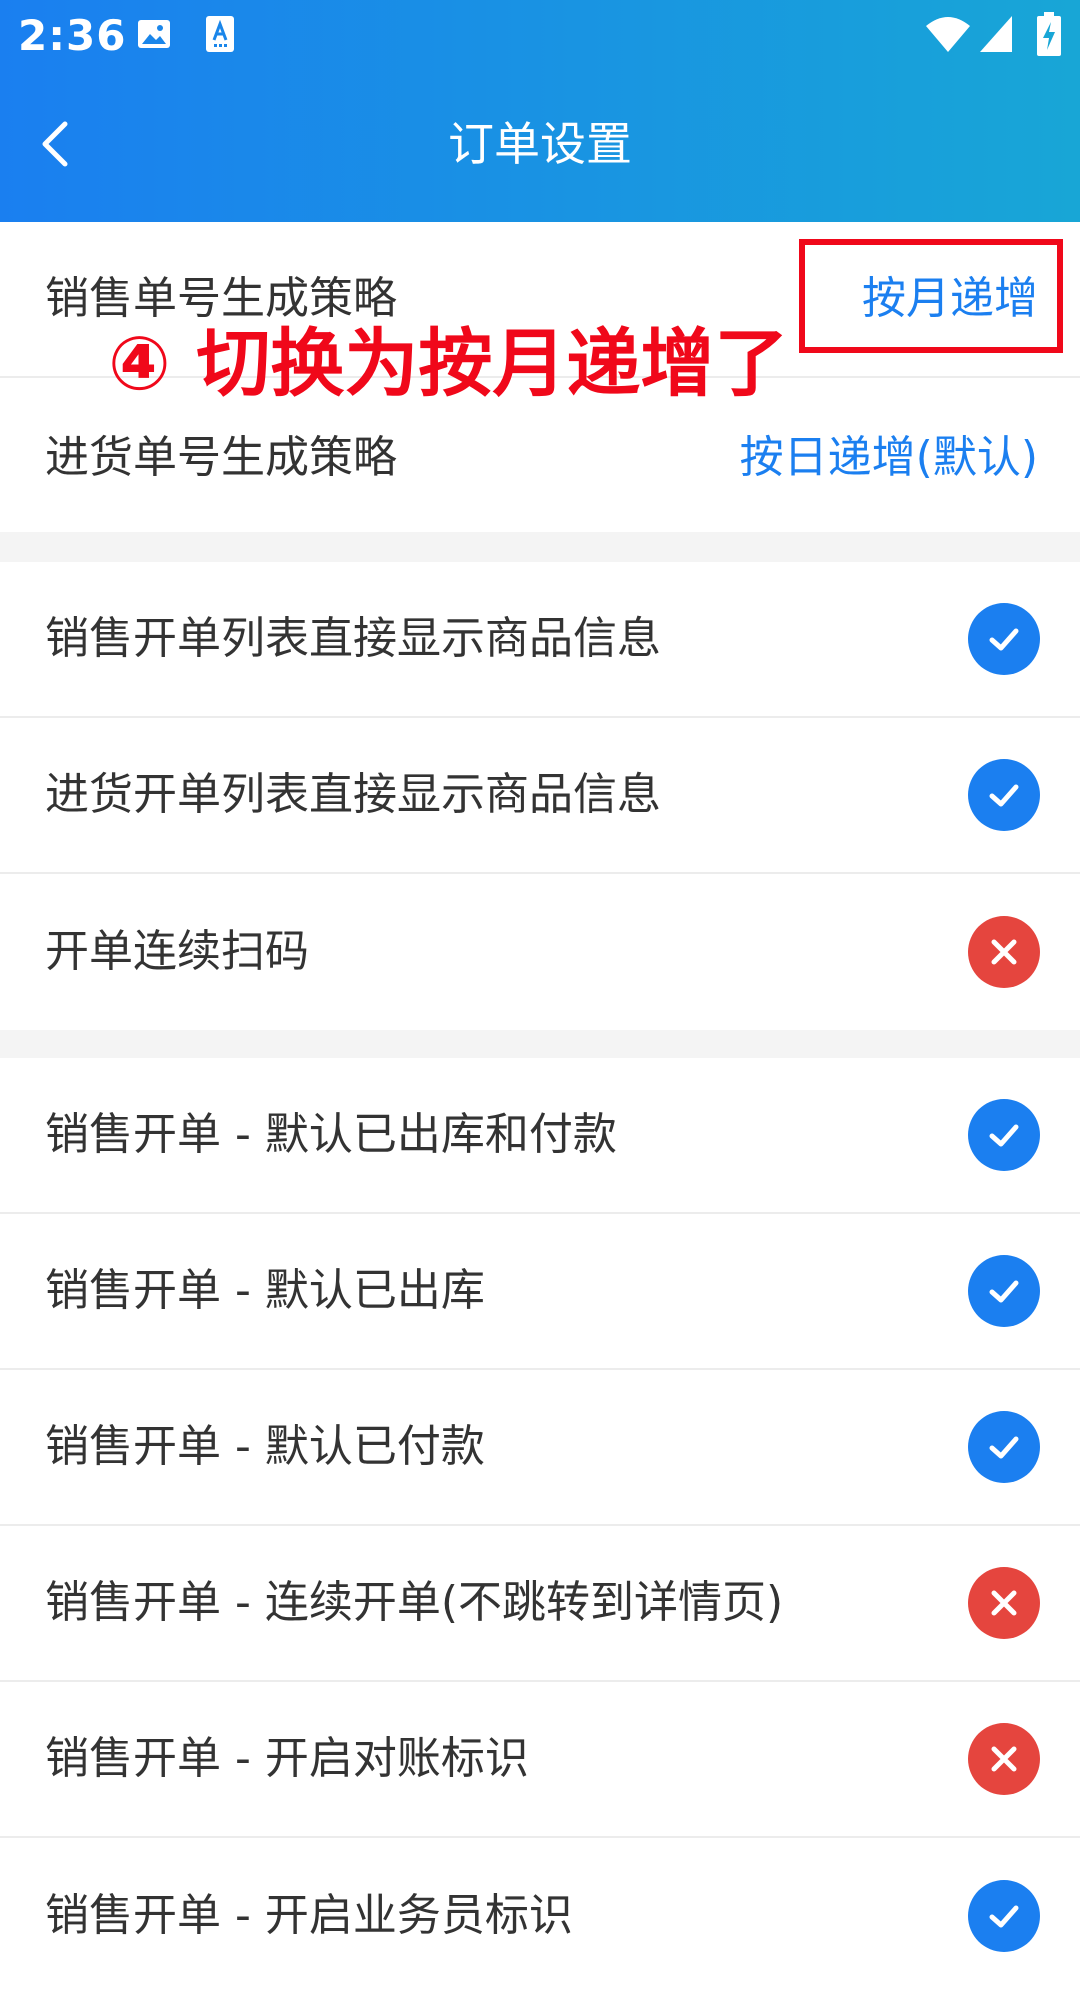  Describe the element at coordinates (72, 35) in the screenshot. I see `status-time: 2:36` at that location.